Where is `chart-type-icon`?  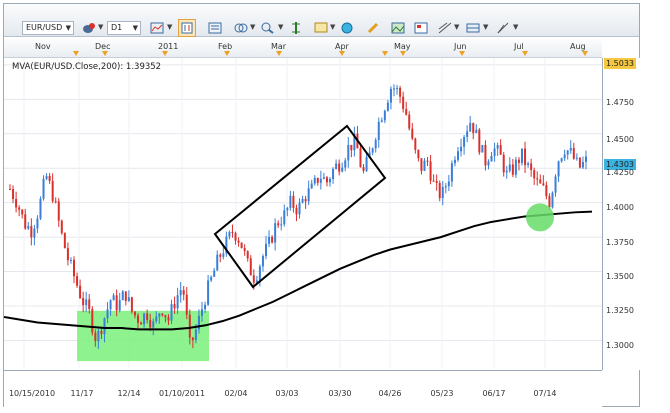 chart-type-icon is located at coordinates (157, 28).